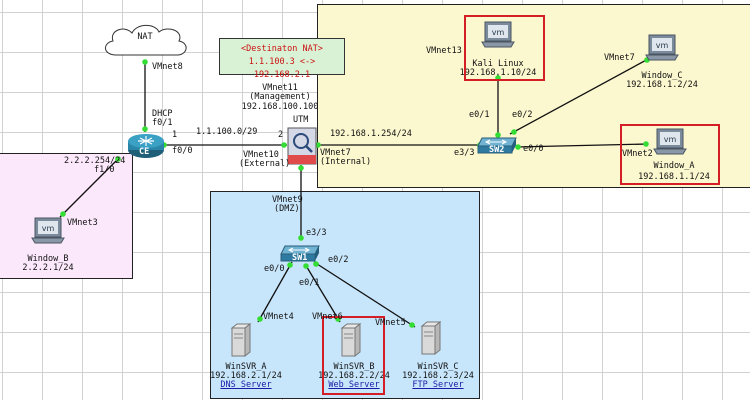 Image resolution: width=750 pixels, height=400 pixels. Describe the element at coordinates (438, 385) in the screenshot. I see `winsvr-c-role: FTP_Server` at that location.